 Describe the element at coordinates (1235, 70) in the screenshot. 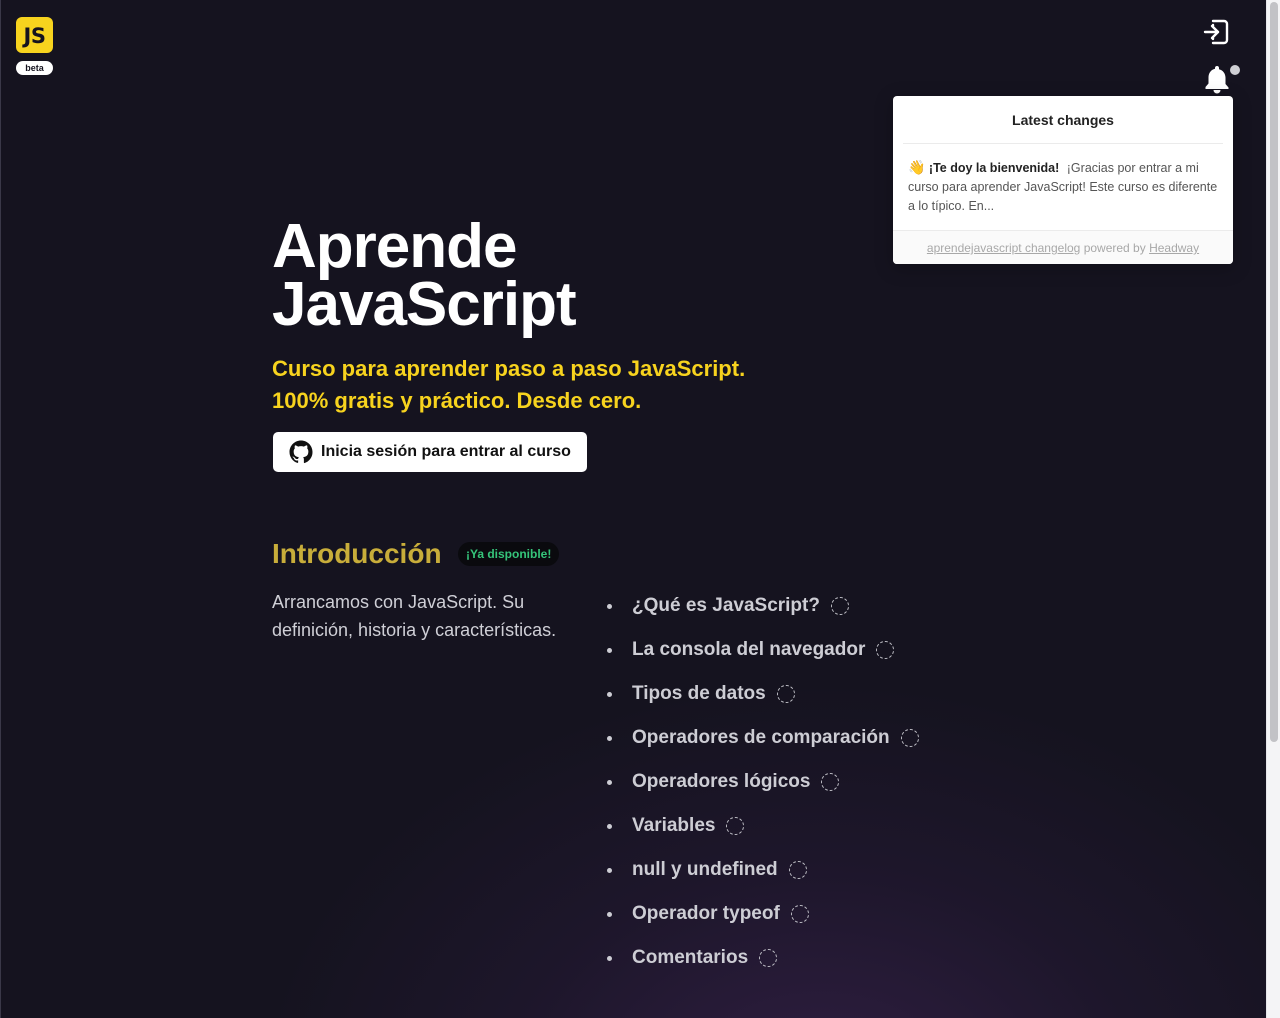

I see `notification-dot` at that location.